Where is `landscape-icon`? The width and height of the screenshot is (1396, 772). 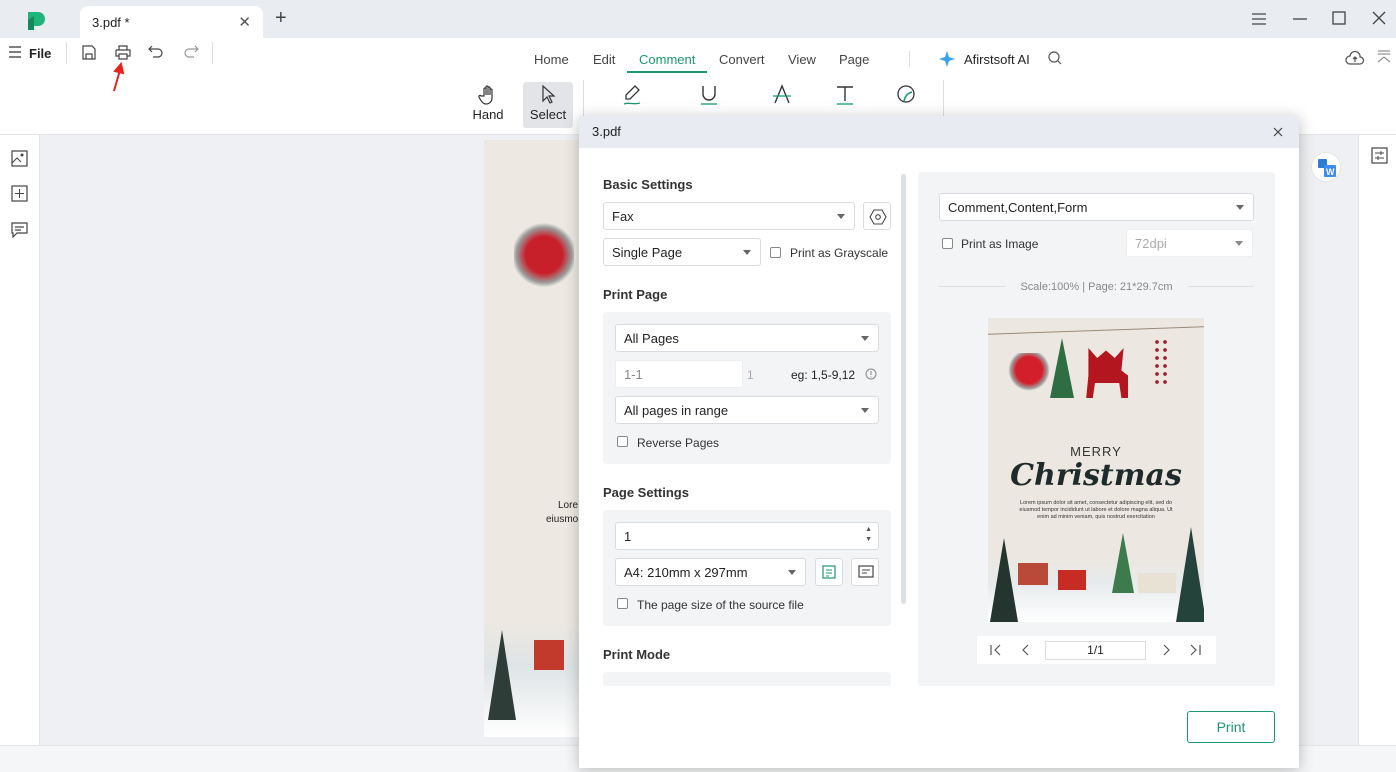
landscape-icon is located at coordinates (866, 571).